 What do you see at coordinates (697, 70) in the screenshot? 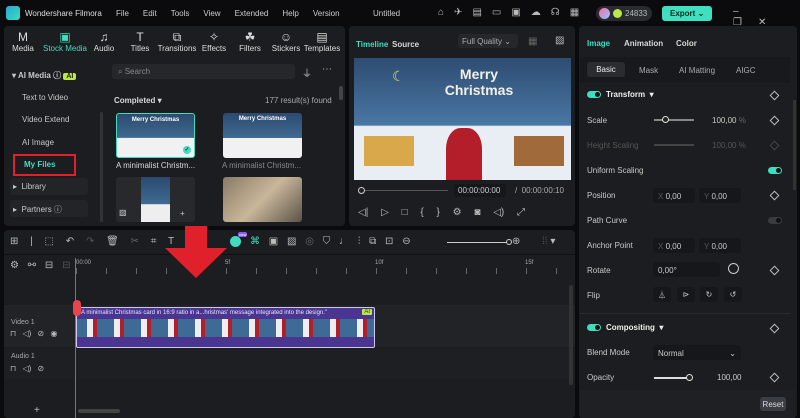
I see `subtab-ai-matting: AI Matting` at bounding box center [697, 70].